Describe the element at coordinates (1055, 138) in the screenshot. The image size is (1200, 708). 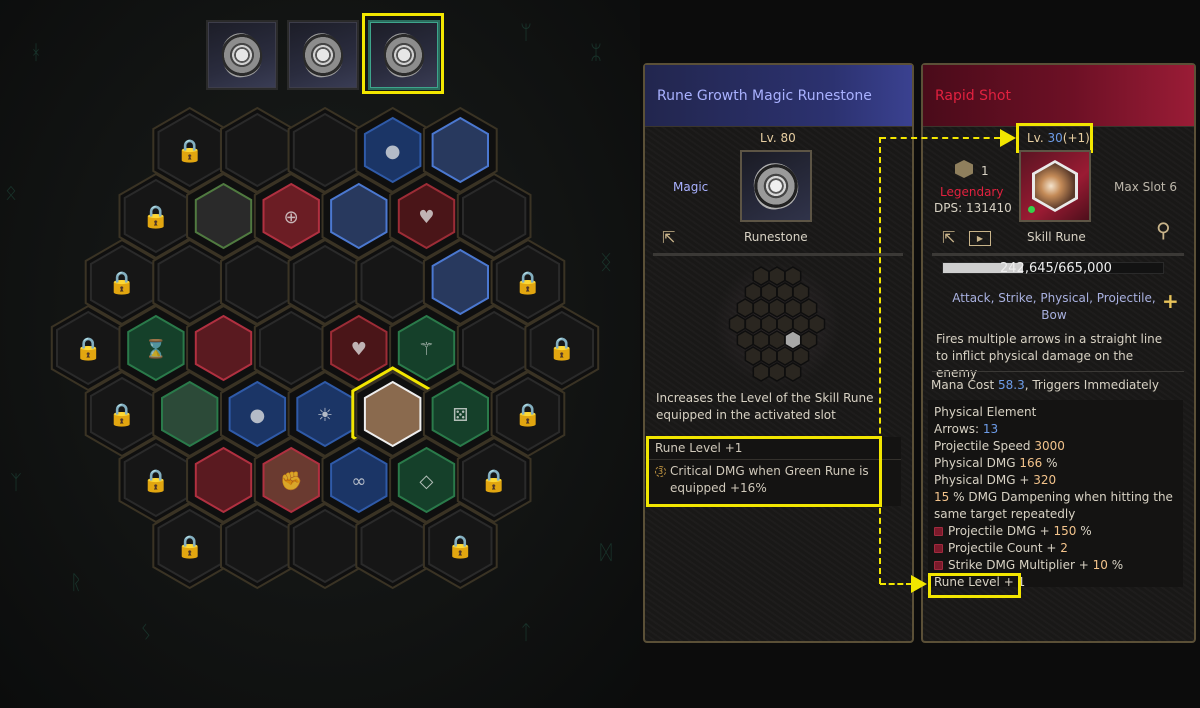
I see `skill-level-value: 30` at that location.